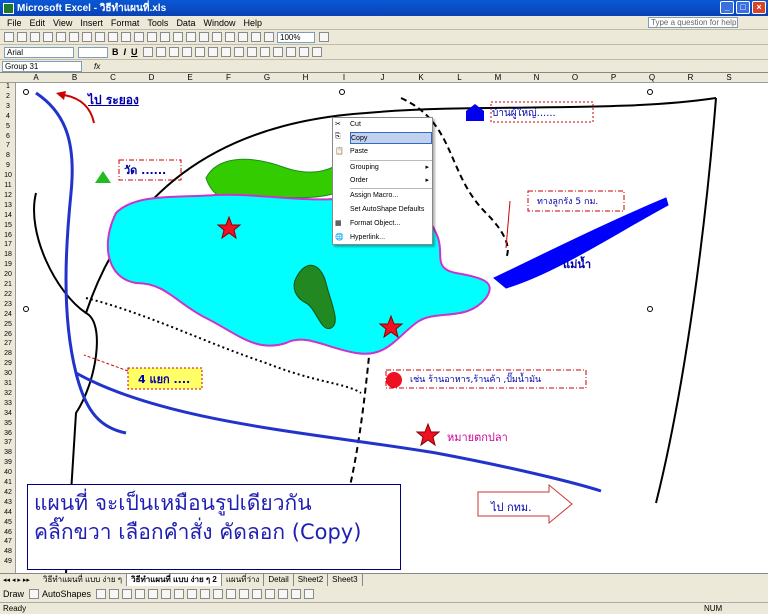 The height and width of the screenshot is (614, 768). Describe the element at coordinates (83, 580) in the screenshot. I see `tab-sheet-1: วิธีทำแผนที่ แบบ ง่าย ๆ` at that location.